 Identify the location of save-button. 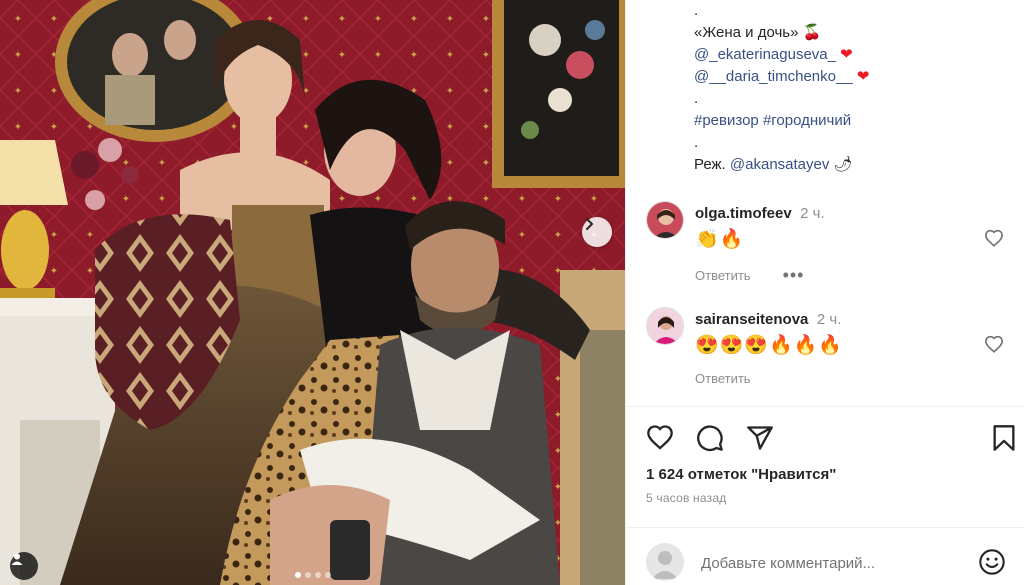
(1004, 440).